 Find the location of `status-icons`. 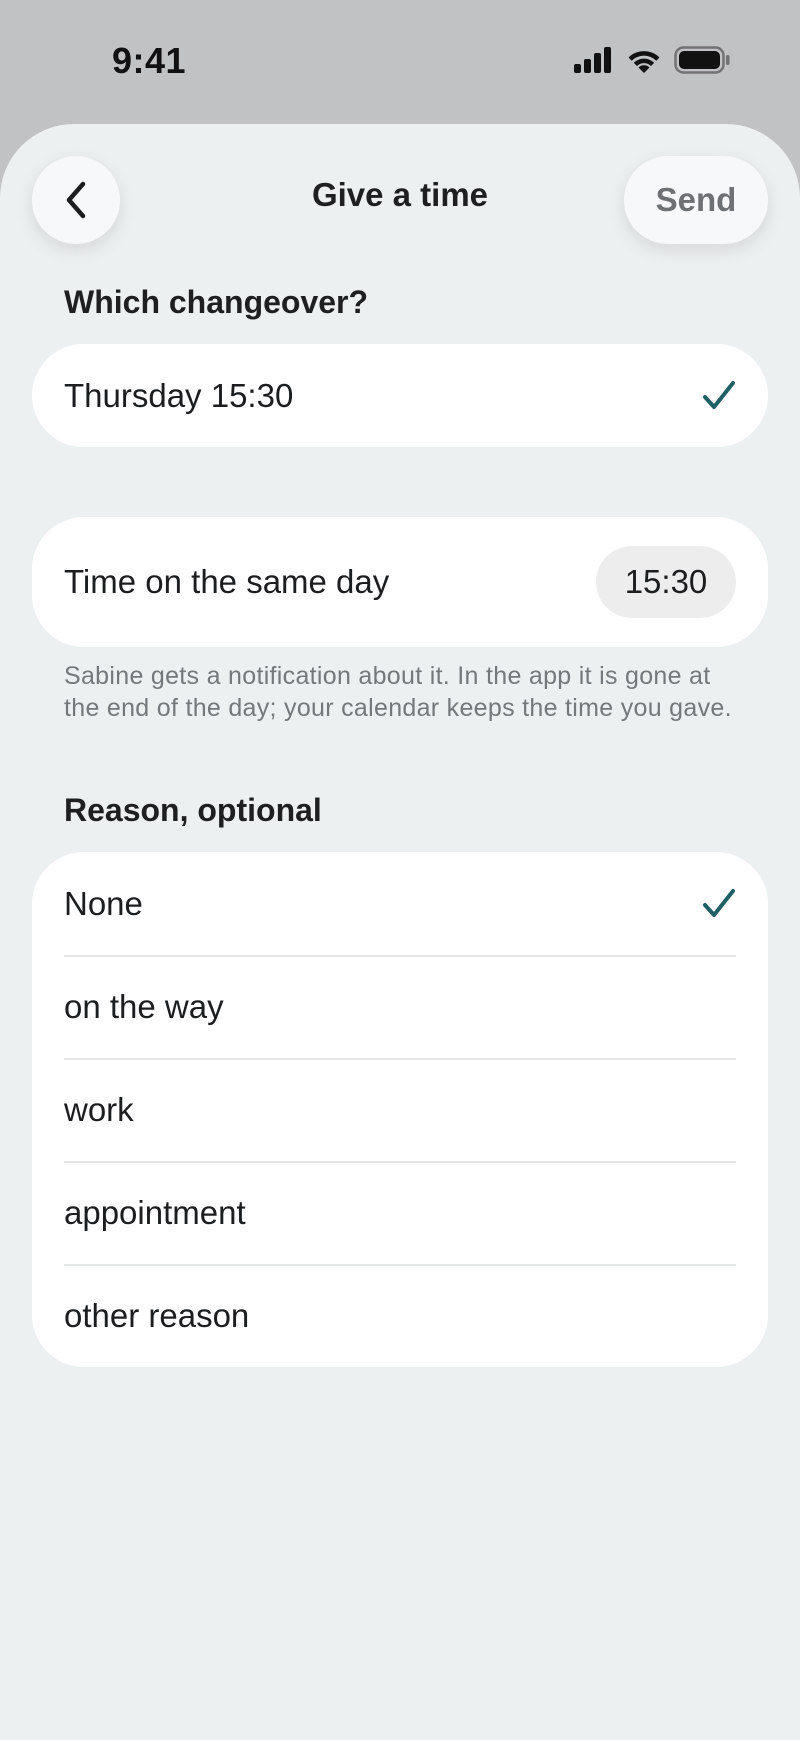

status-icons is located at coordinates (652, 60).